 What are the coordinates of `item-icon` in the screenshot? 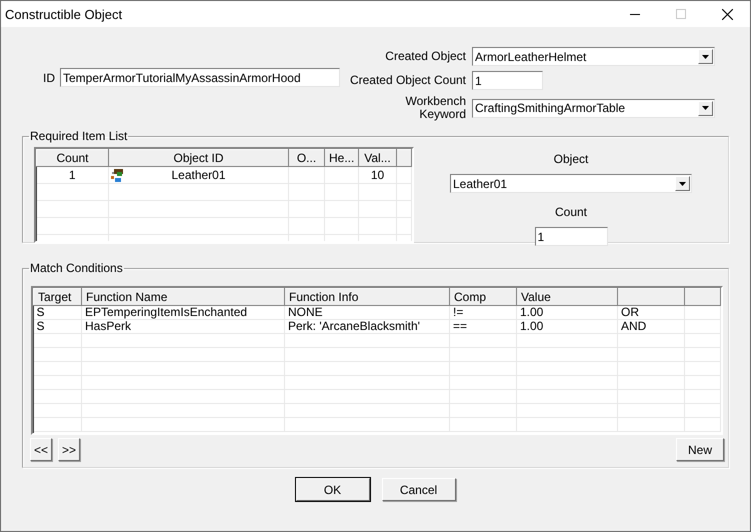 It's located at (118, 176).